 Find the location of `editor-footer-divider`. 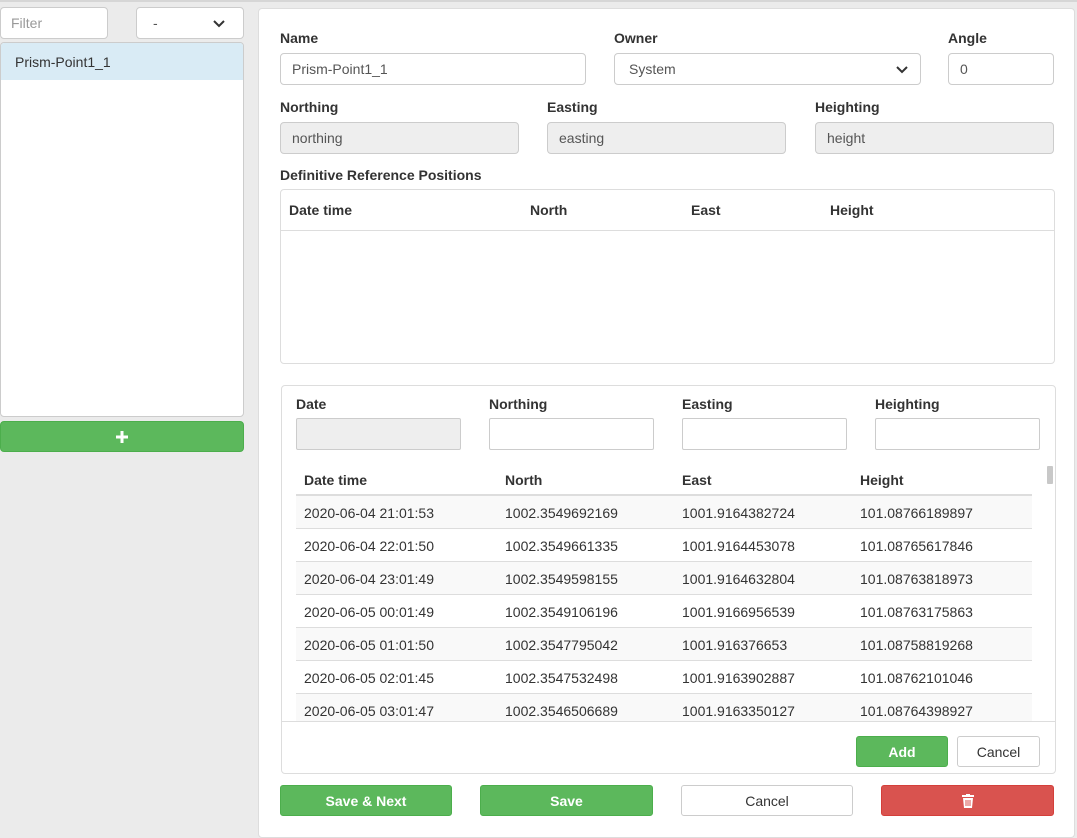

editor-footer-divider is located at coordinates (668, 721).